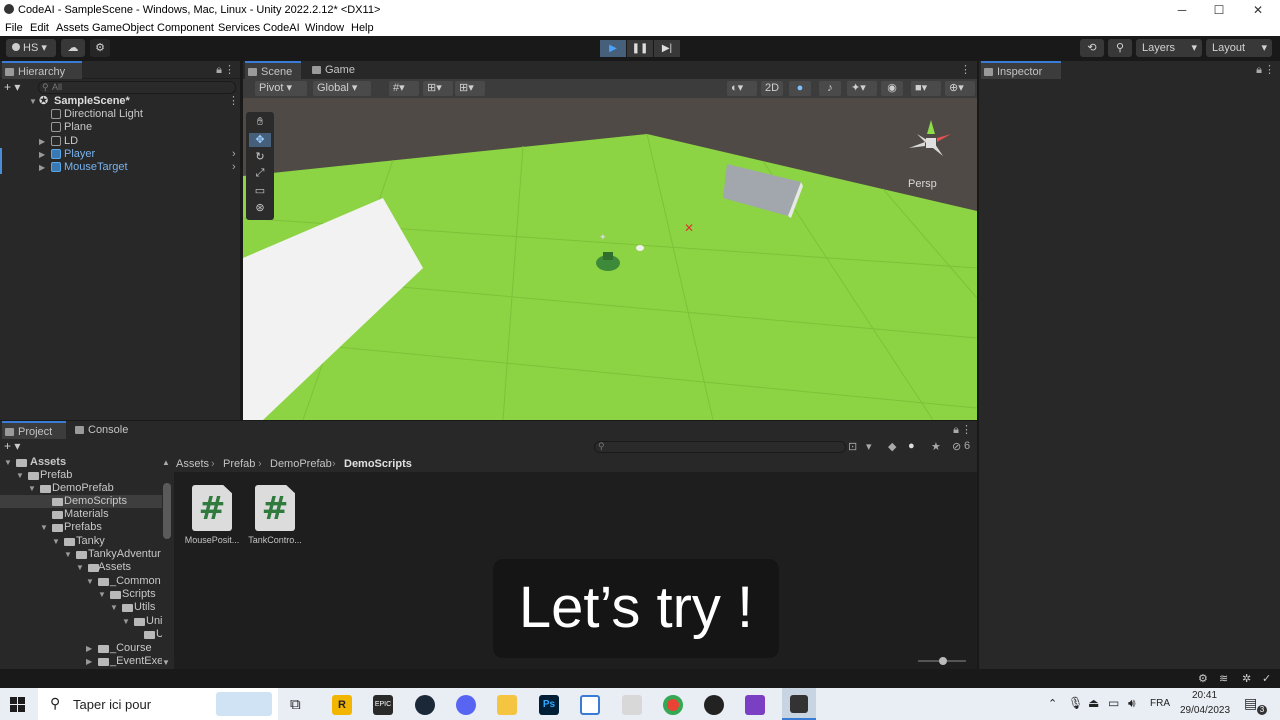 The width and height of the screenshot is (1280, 720). I want to click on layers-stack-icon: ≋, so click(1223, 678).